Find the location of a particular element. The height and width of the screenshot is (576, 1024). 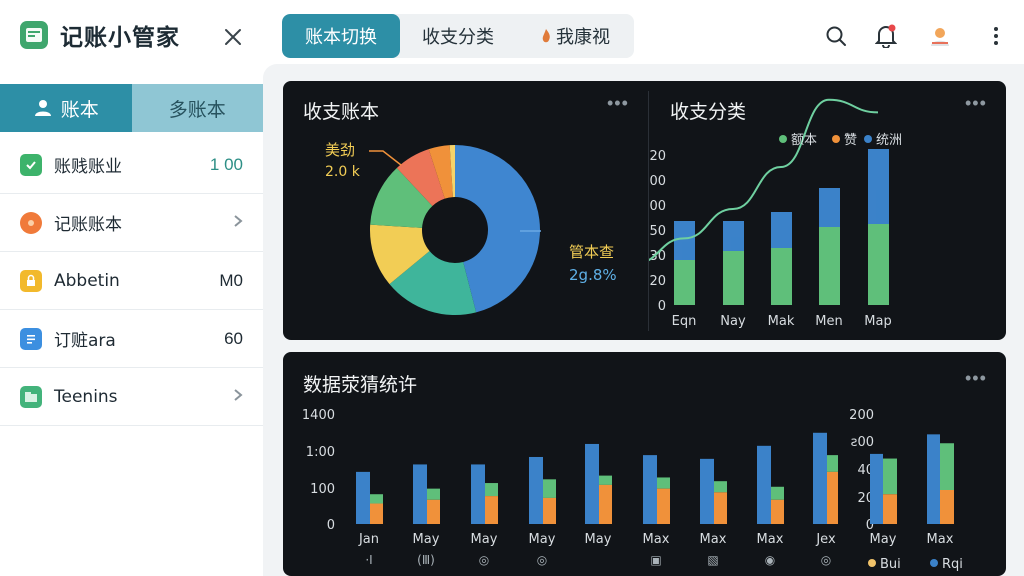

tab-ledger-switch: 账本切换 is located at coordinates (341, 36).